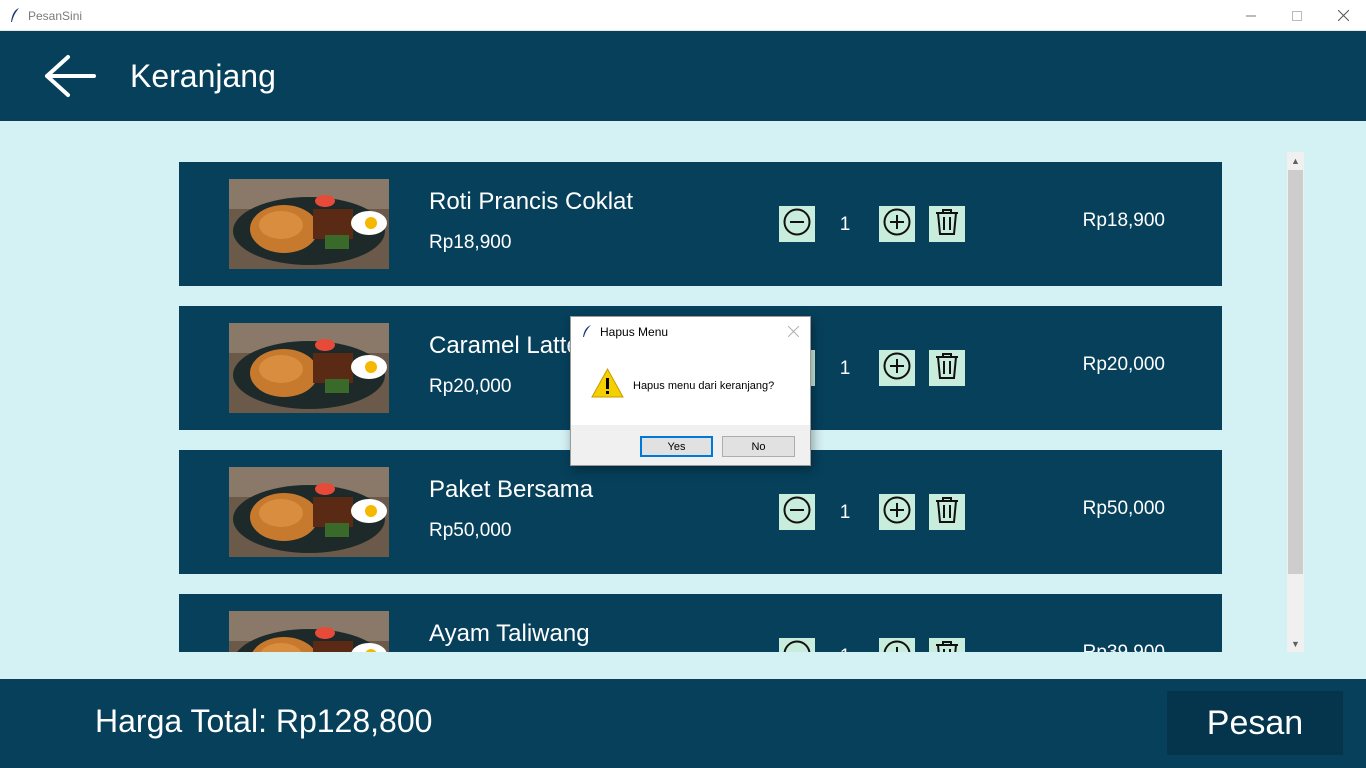  What do you see at coordinates (1255, 723) in the screenshot?
I see `order-button: Pesan` at bounding box center [1255, 723].